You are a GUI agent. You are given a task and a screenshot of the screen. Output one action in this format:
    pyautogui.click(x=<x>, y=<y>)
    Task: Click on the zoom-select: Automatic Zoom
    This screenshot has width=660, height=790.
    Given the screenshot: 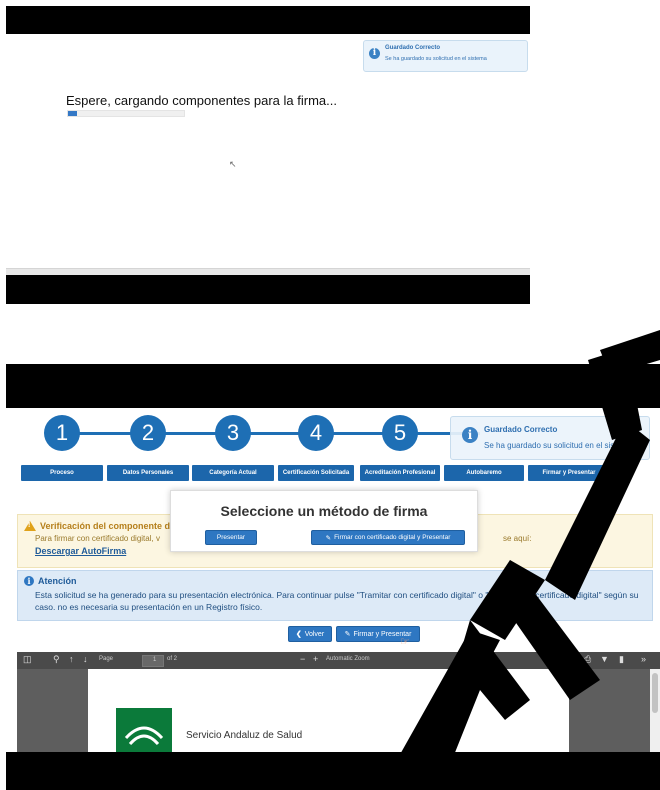 What is the action you would take?
    pyautogui.click(x=348, y=659)
    